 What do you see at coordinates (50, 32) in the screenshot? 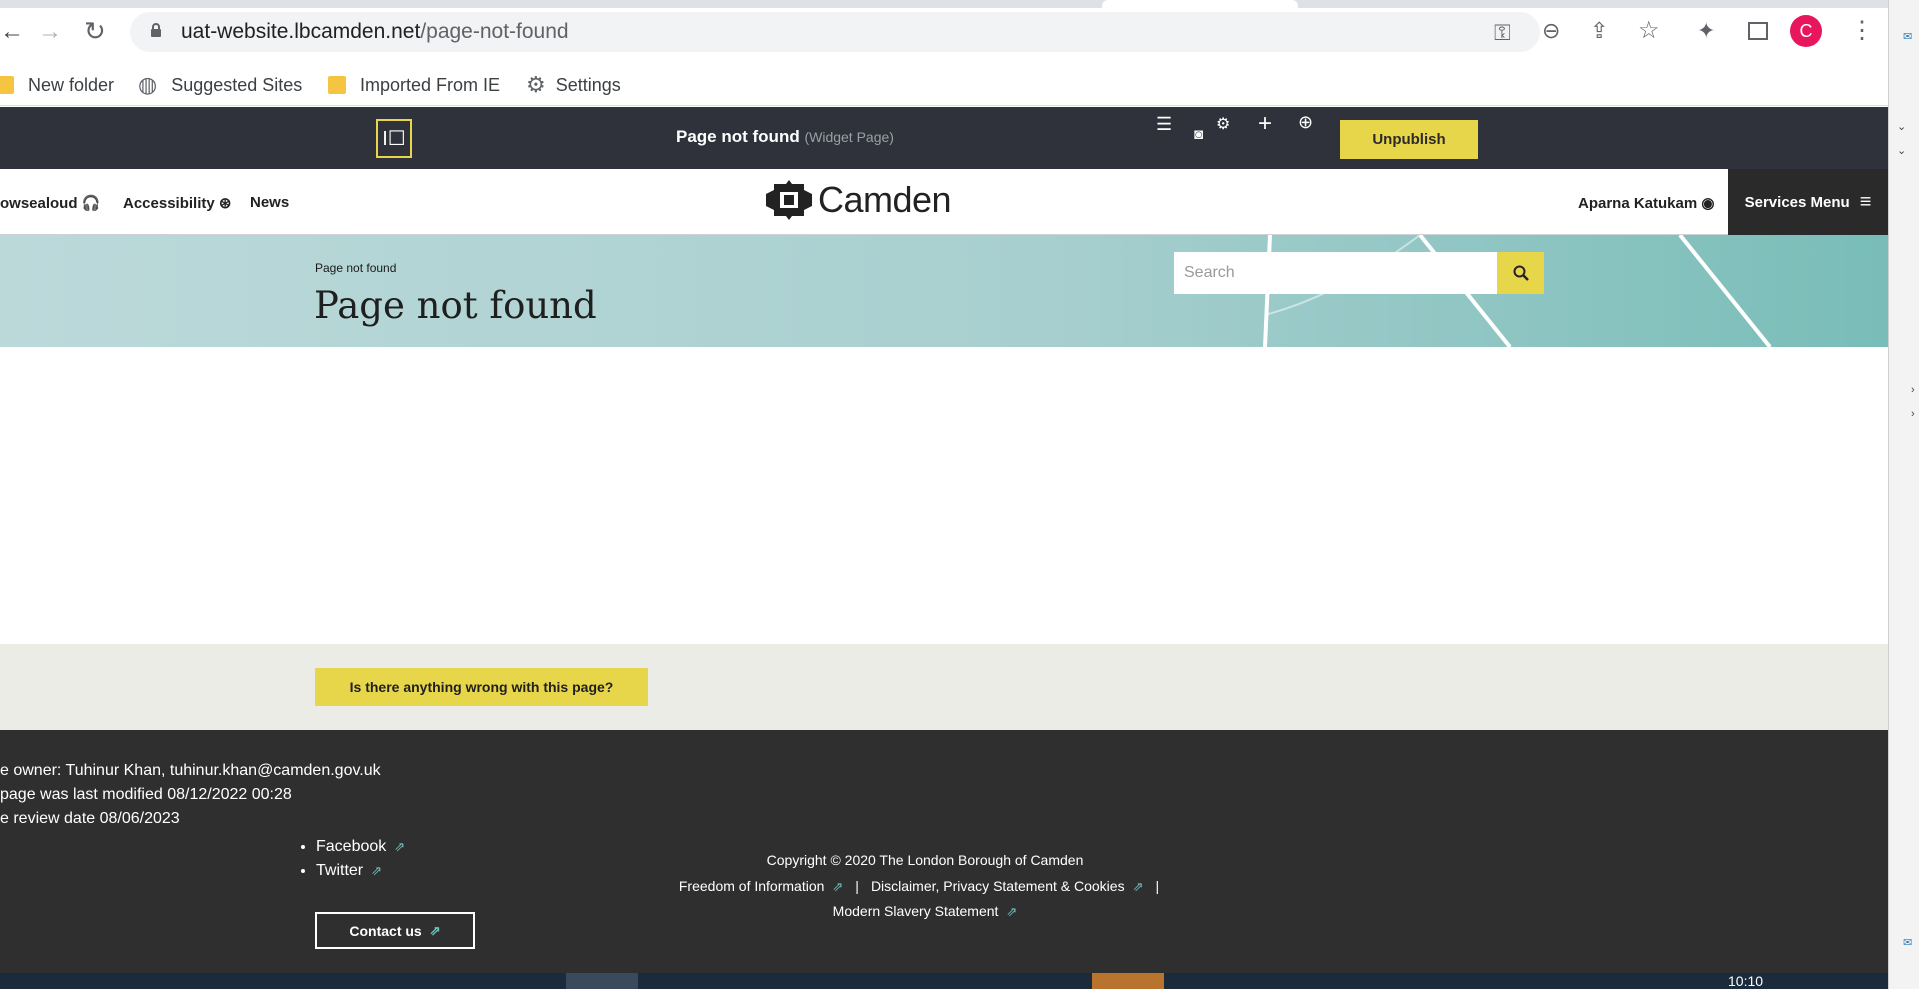
I see `forward-icon: →` at bounding box center [50, 32].